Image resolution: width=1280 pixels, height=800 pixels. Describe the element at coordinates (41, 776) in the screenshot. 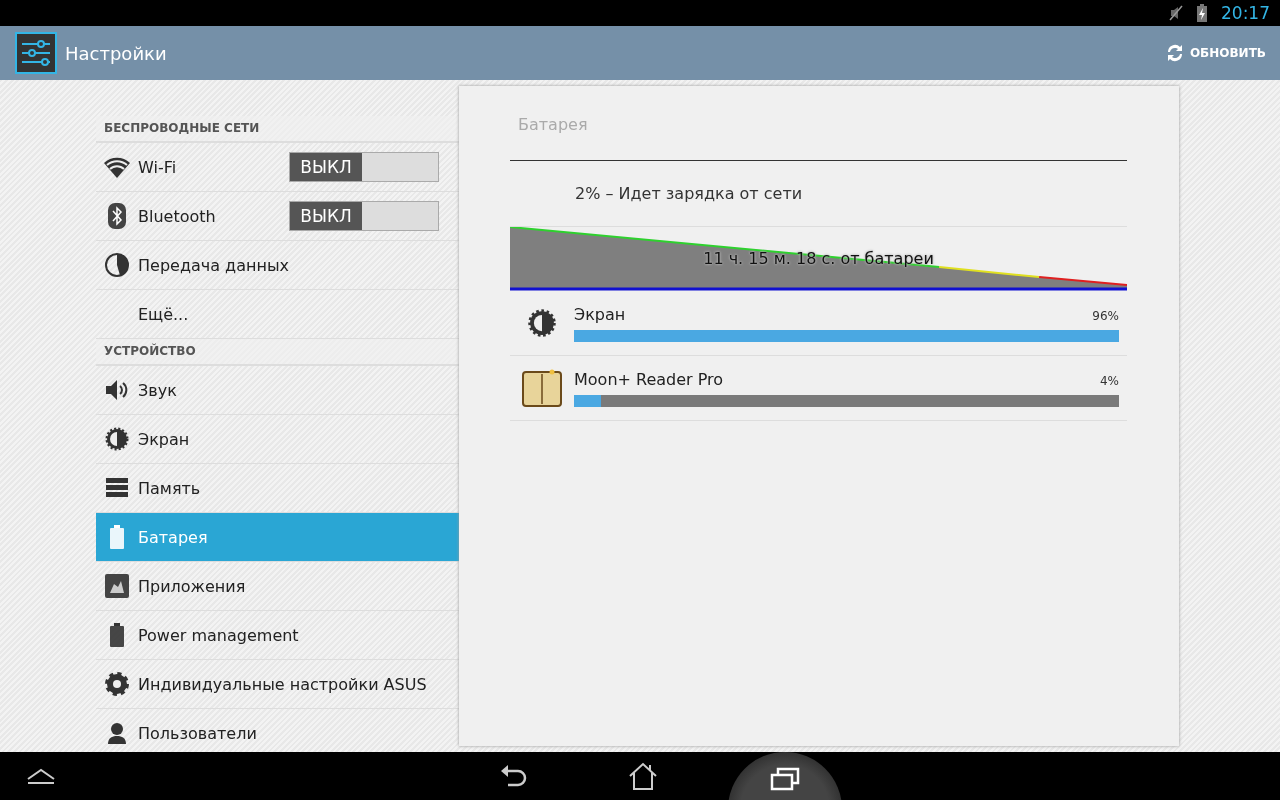

I see `up-chevron-icon` at that location.